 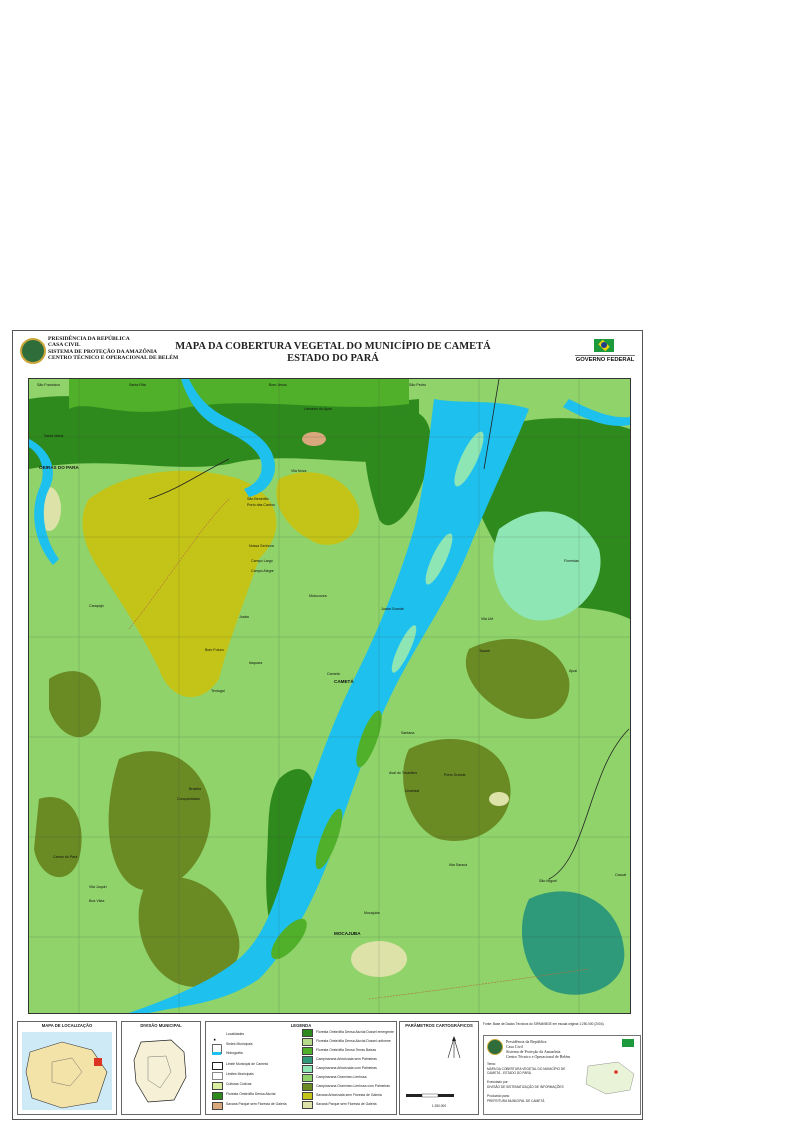 What do you see at coordinates (161, 1071) in the screenshot?
I see `municipal-division-map` at bounding box center [161, 1071].